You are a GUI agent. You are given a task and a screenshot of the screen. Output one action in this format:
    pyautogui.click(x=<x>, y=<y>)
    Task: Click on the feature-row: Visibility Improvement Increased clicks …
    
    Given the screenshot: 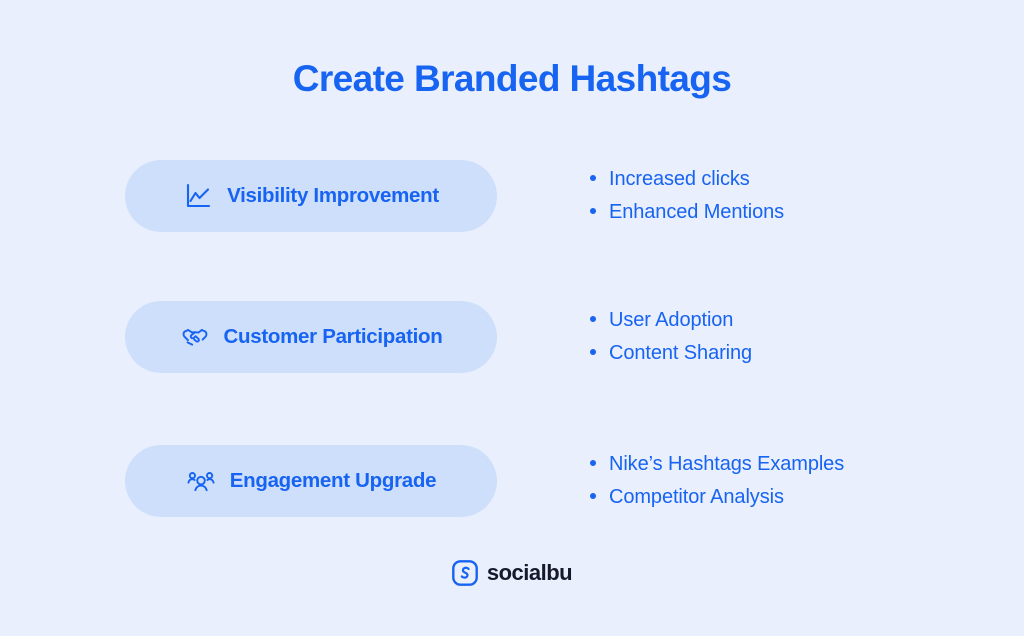 What is the action you would take?
    pyautogui.click(x=512, y=196)
    